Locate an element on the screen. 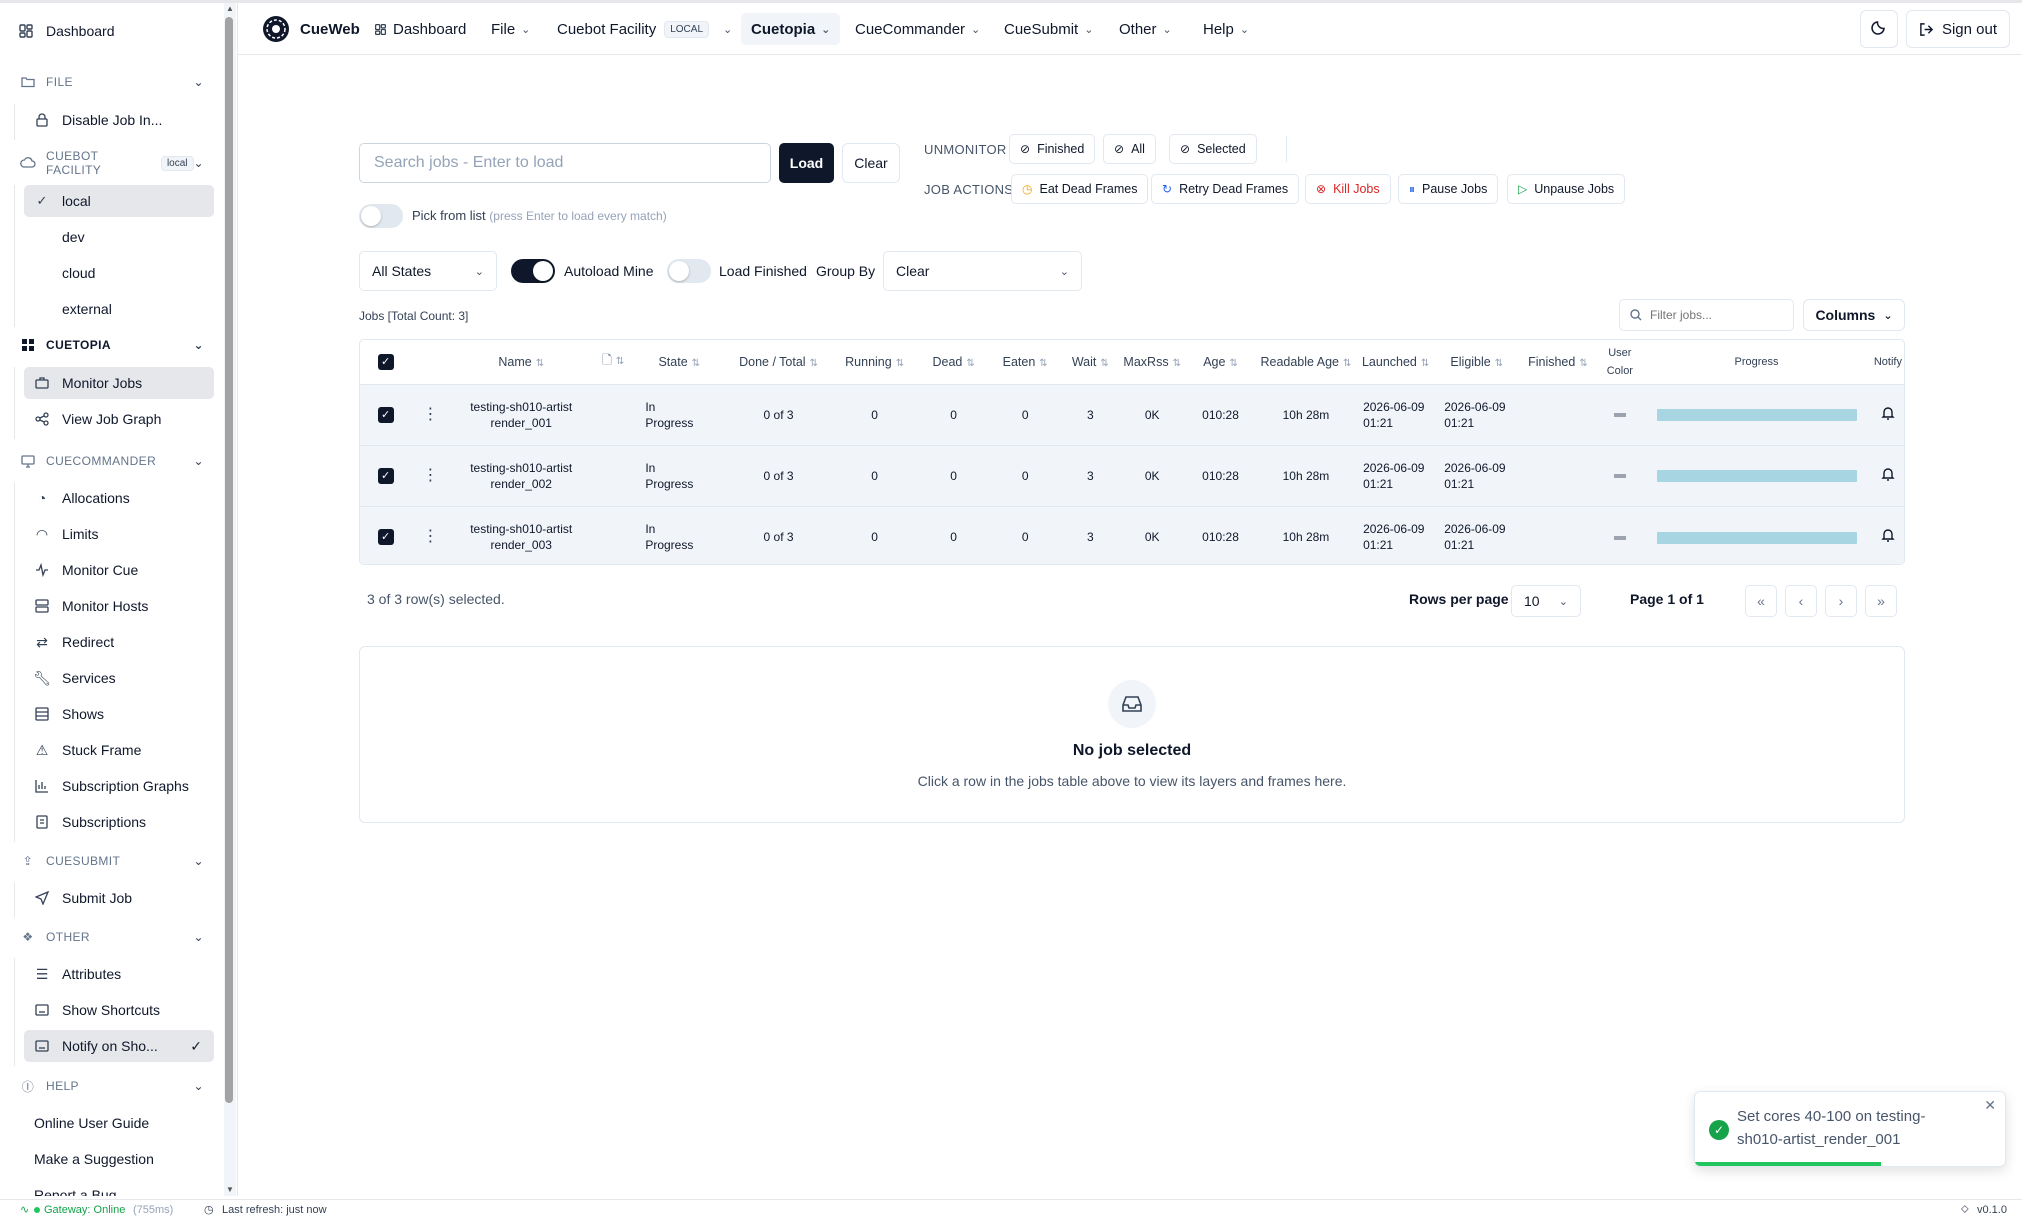 The width and height of the screenshot is (2022, 1219). col-maxrss: MaxRss ⇅ is located at coordinates (1152, 362).